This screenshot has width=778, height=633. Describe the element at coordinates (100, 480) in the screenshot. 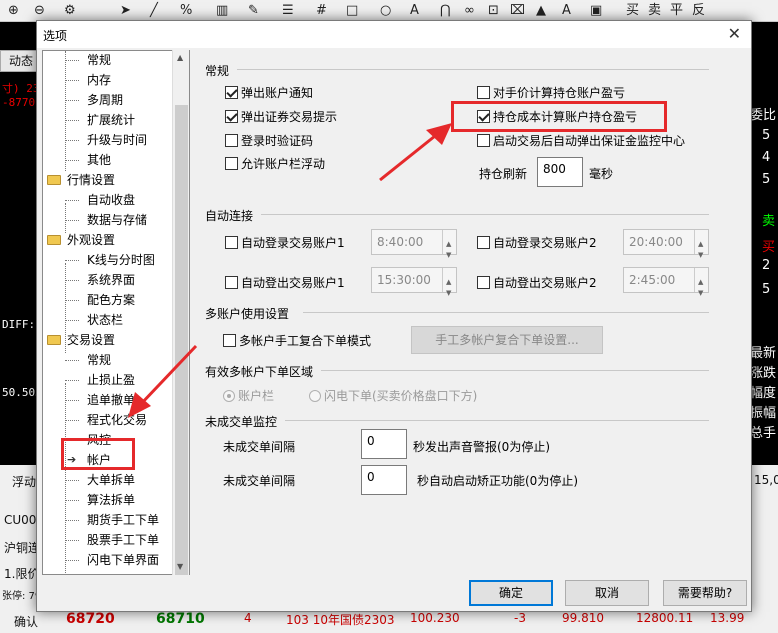

I see `tree-item-big-split: 大单拆单` at that location.